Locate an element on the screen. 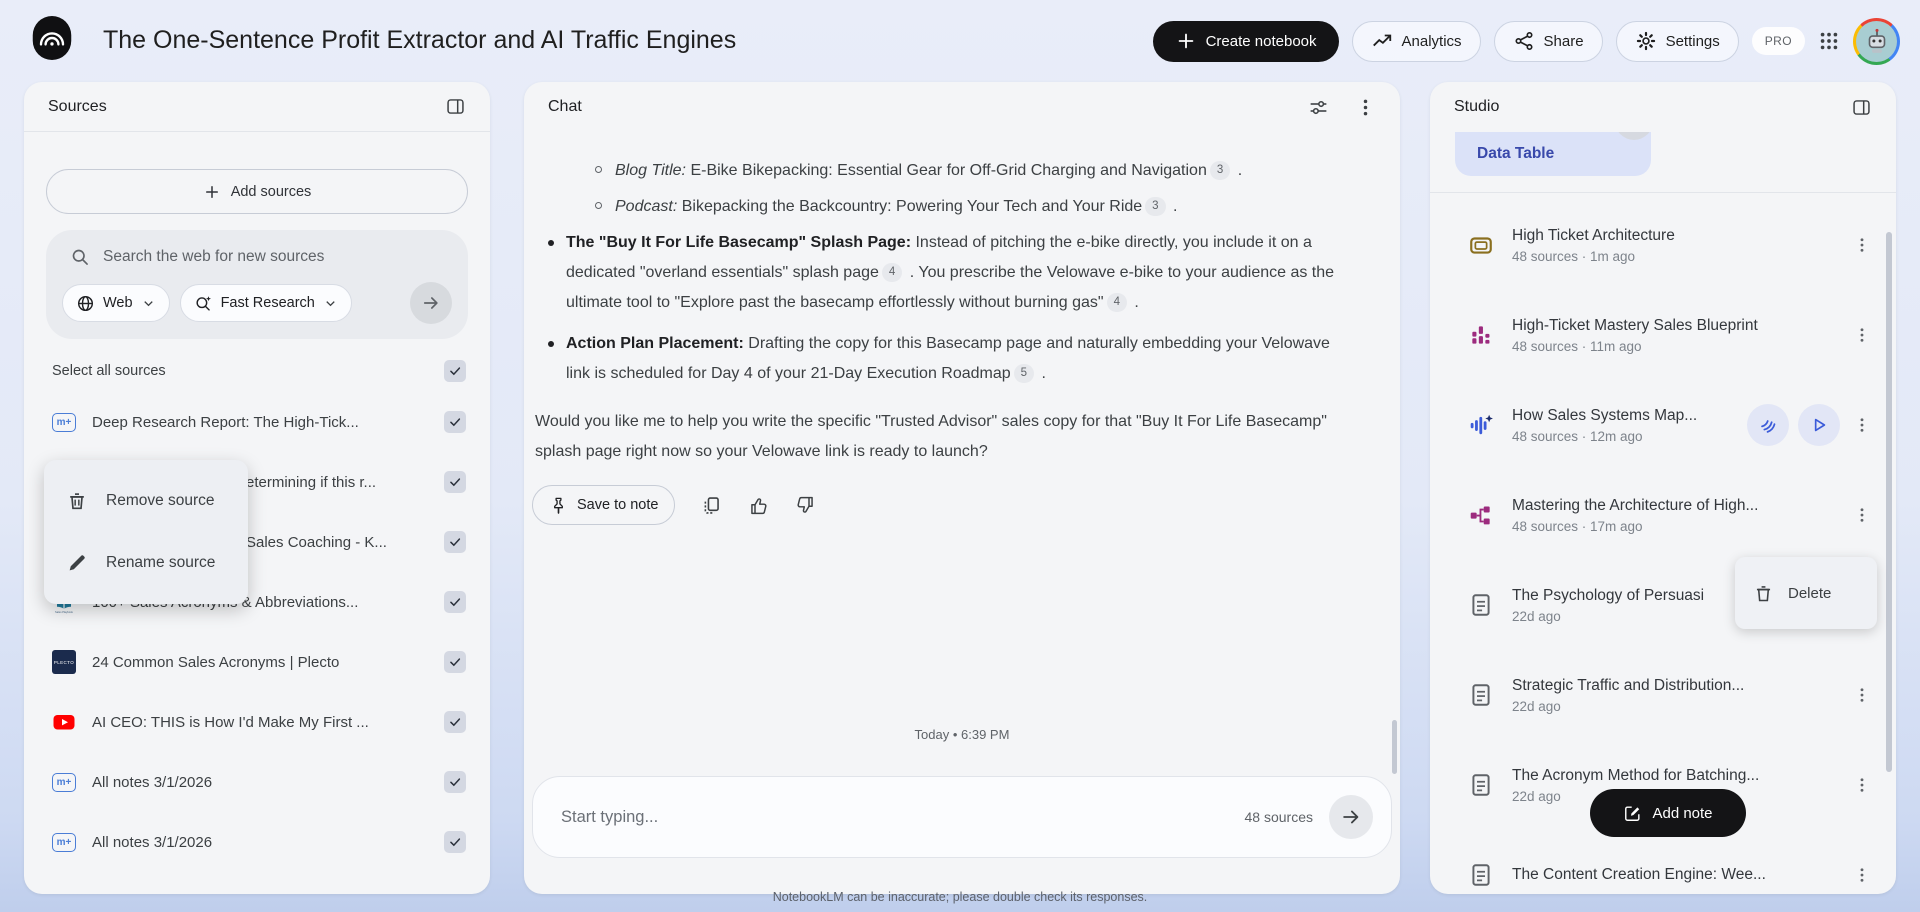  select-all-row: Select all sources is located at coordinates (259, 371).